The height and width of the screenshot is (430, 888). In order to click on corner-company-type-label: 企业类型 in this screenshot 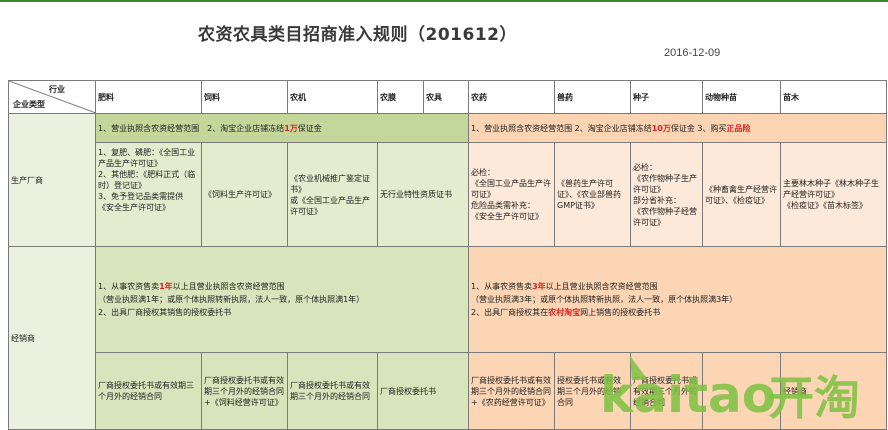, I will do `click(29, 104)`.